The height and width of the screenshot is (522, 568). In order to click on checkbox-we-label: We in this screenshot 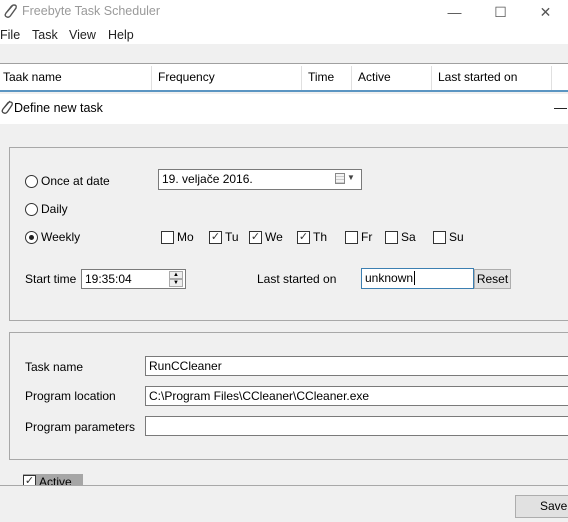, I will do `click(274, 237)`.